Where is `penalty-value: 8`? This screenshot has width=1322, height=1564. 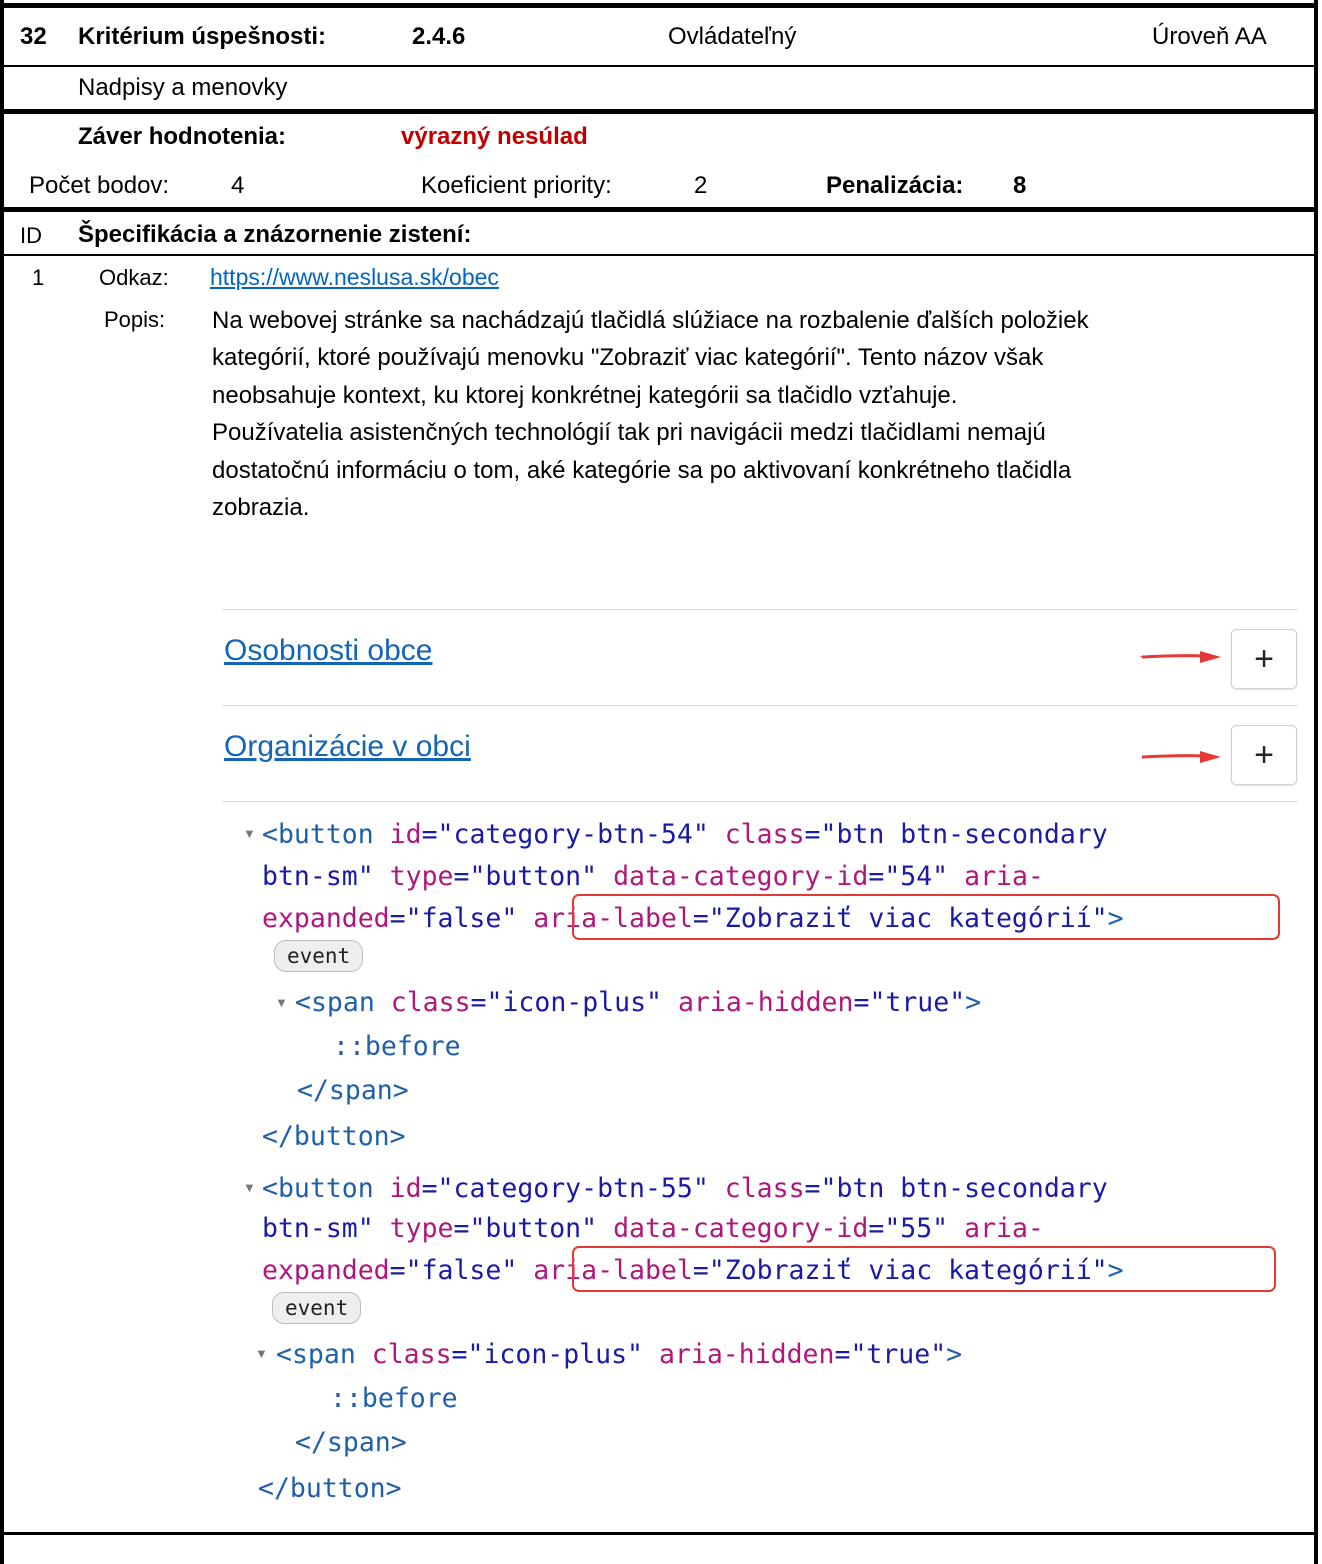 penalty-value: 8 is located at coordinates (1020, 185).